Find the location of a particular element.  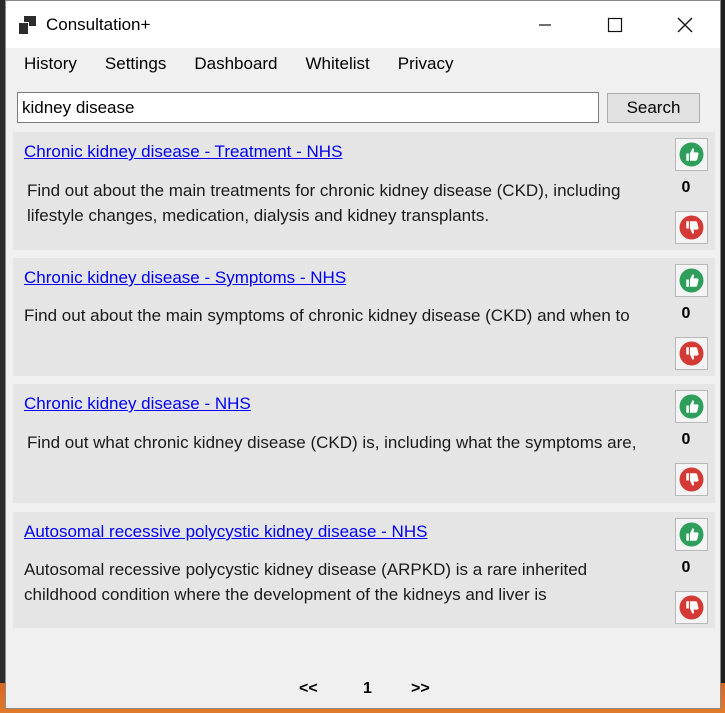

previous-page-button: << is located at coordinates (308, 689).